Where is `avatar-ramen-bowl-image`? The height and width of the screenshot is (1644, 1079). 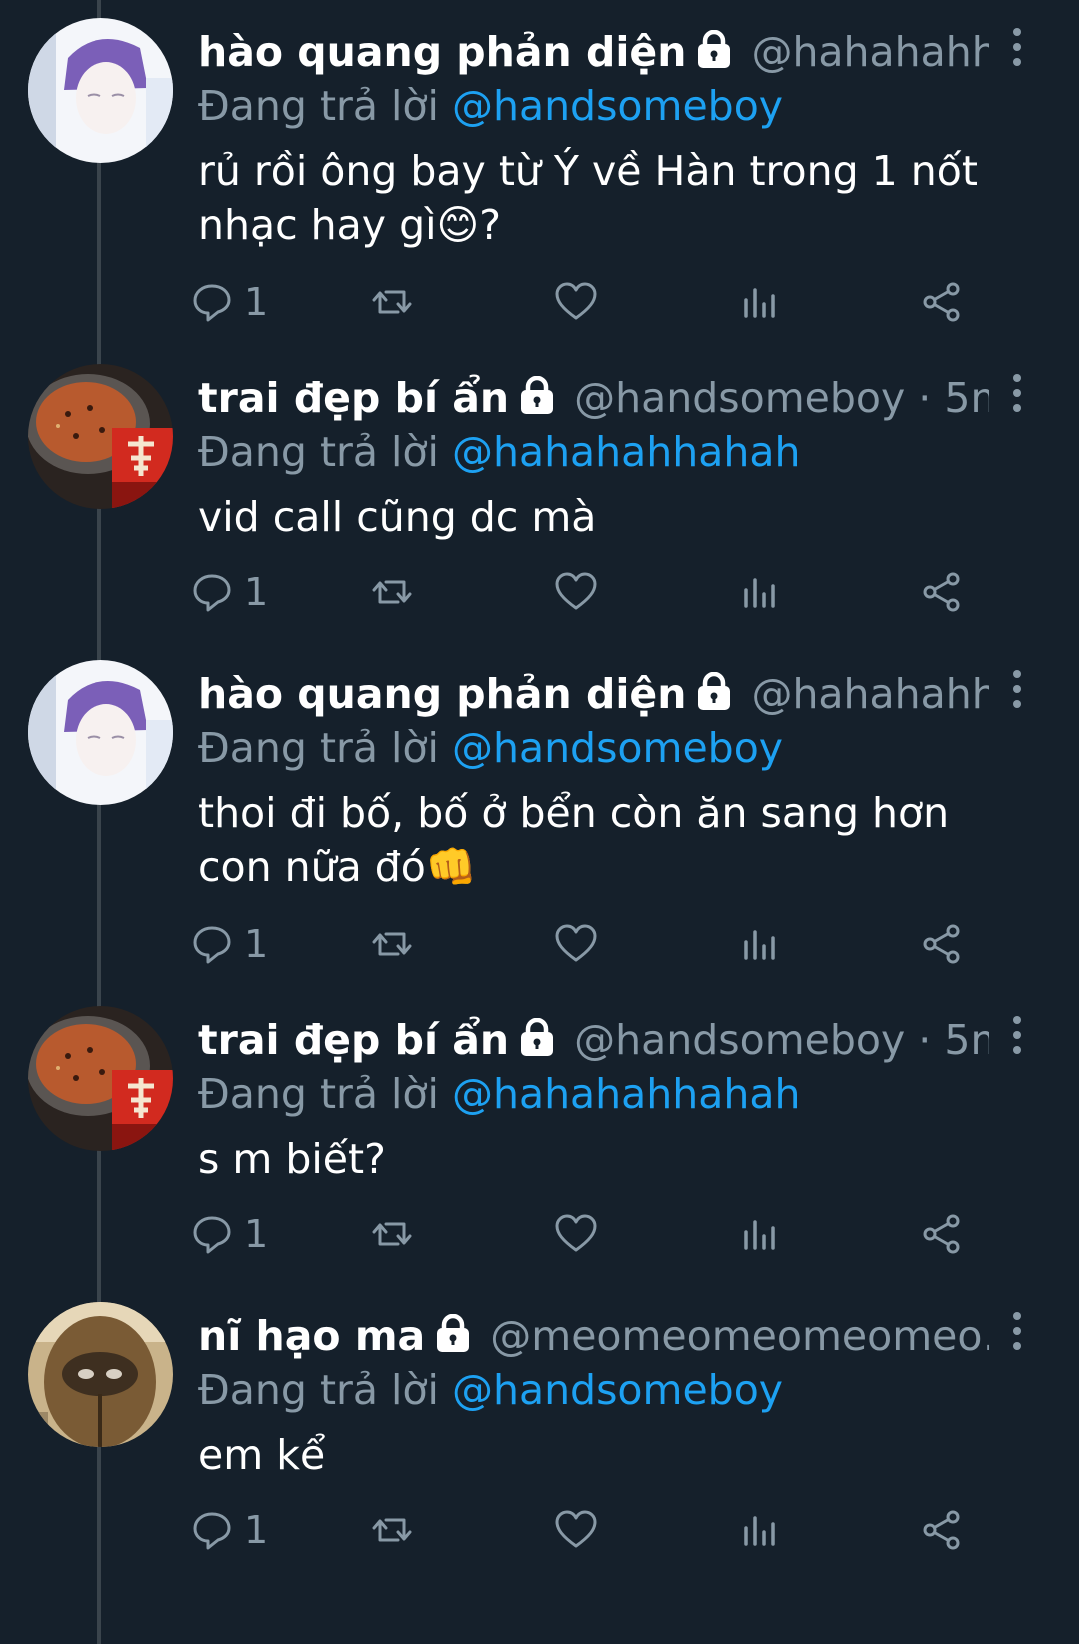 avatar-ramen-bowl-image is located at coordinates (100, 1078).